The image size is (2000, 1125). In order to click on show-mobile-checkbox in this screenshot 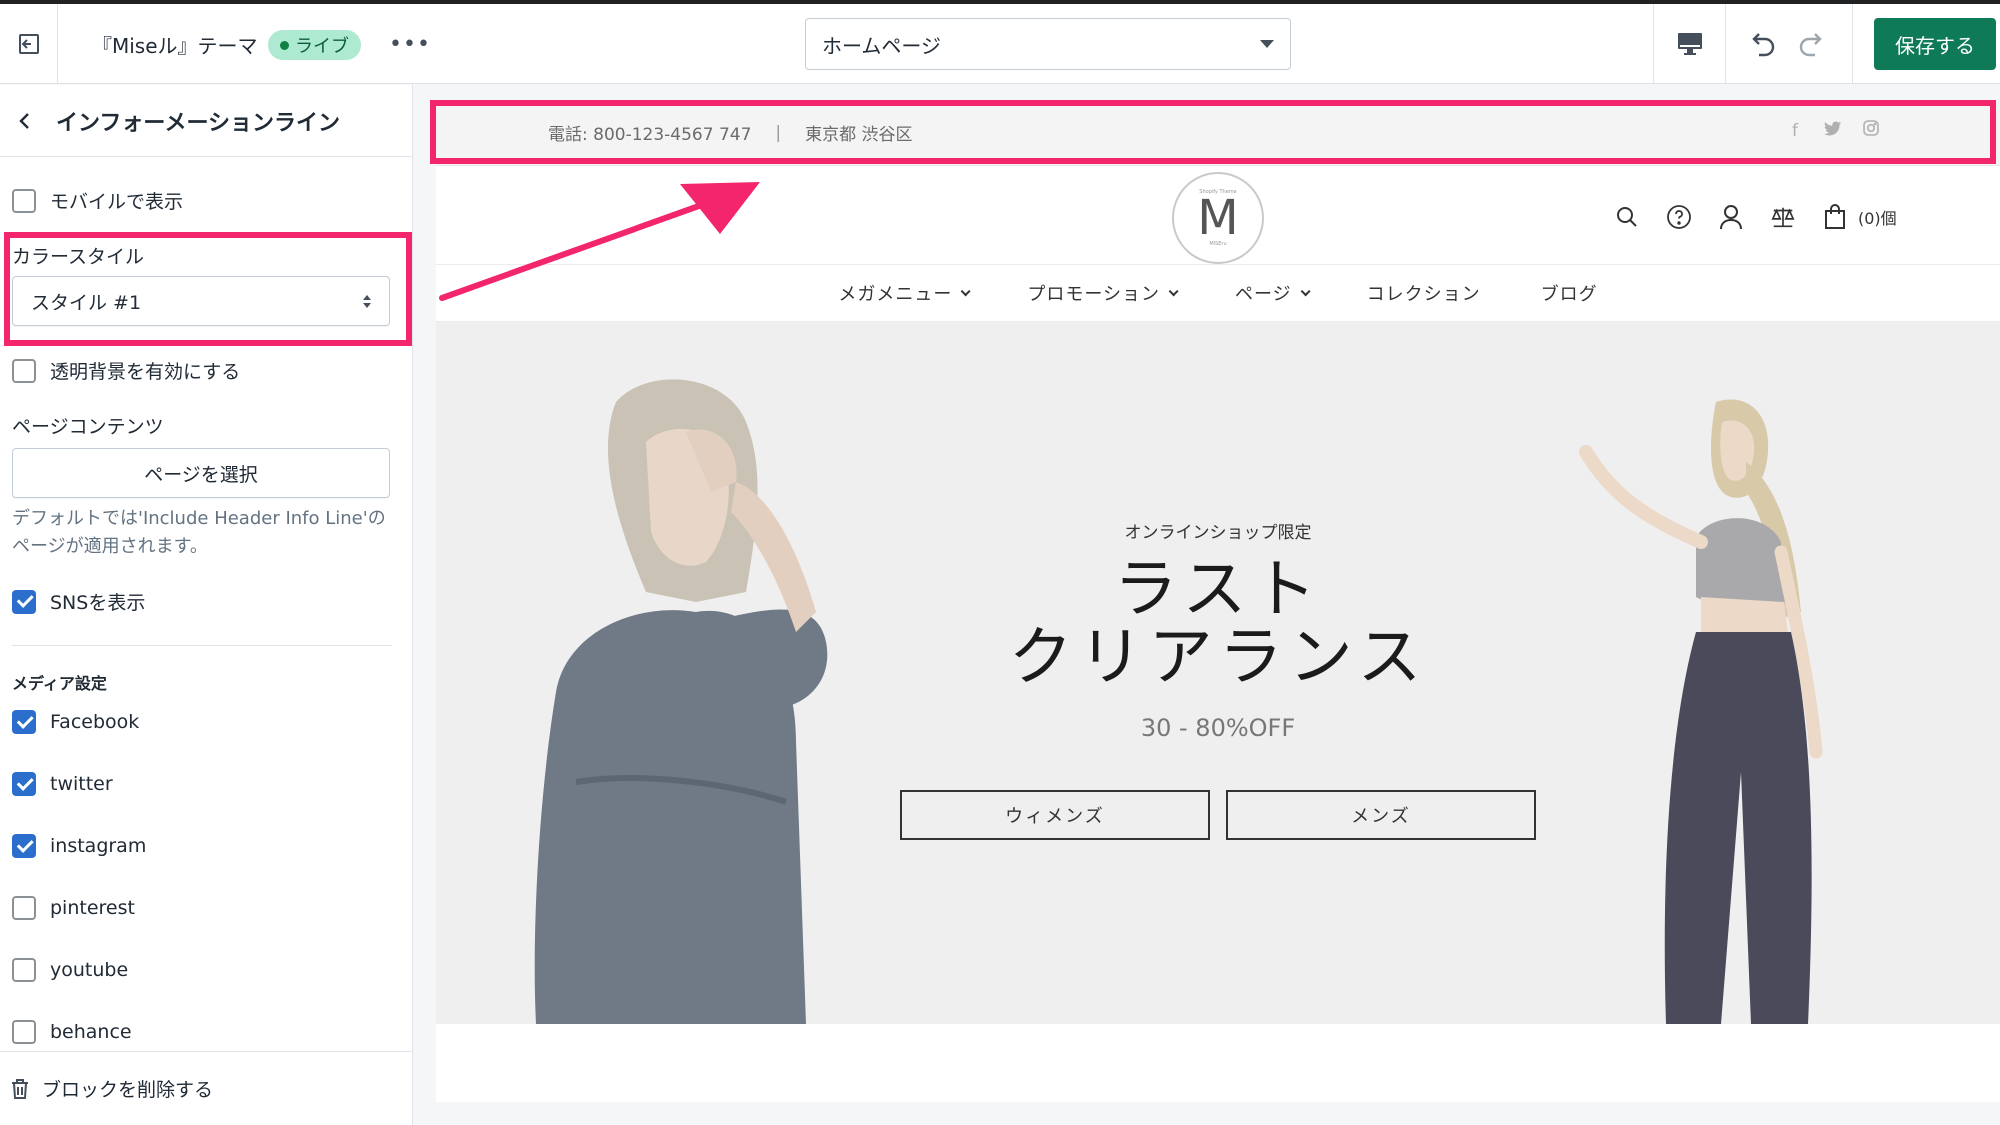, I will do `click(24, 200)`.